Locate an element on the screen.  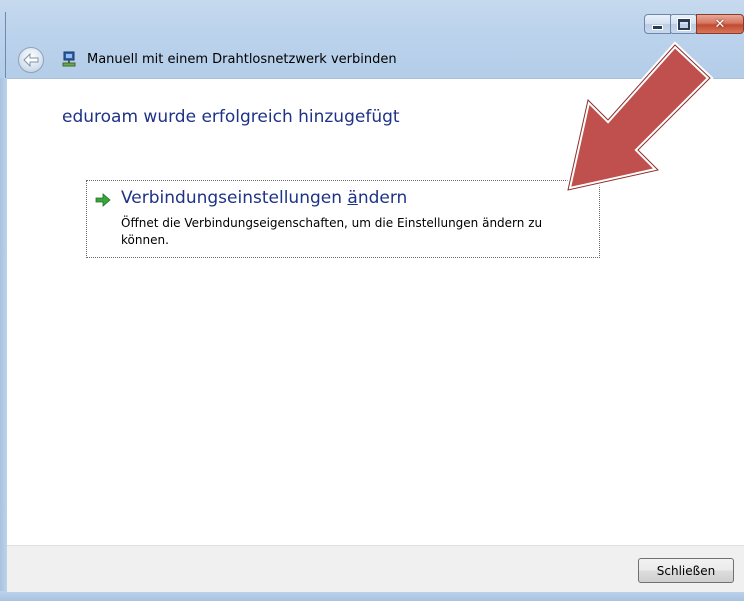
minimize-icon is located at coordinates (657, 27).